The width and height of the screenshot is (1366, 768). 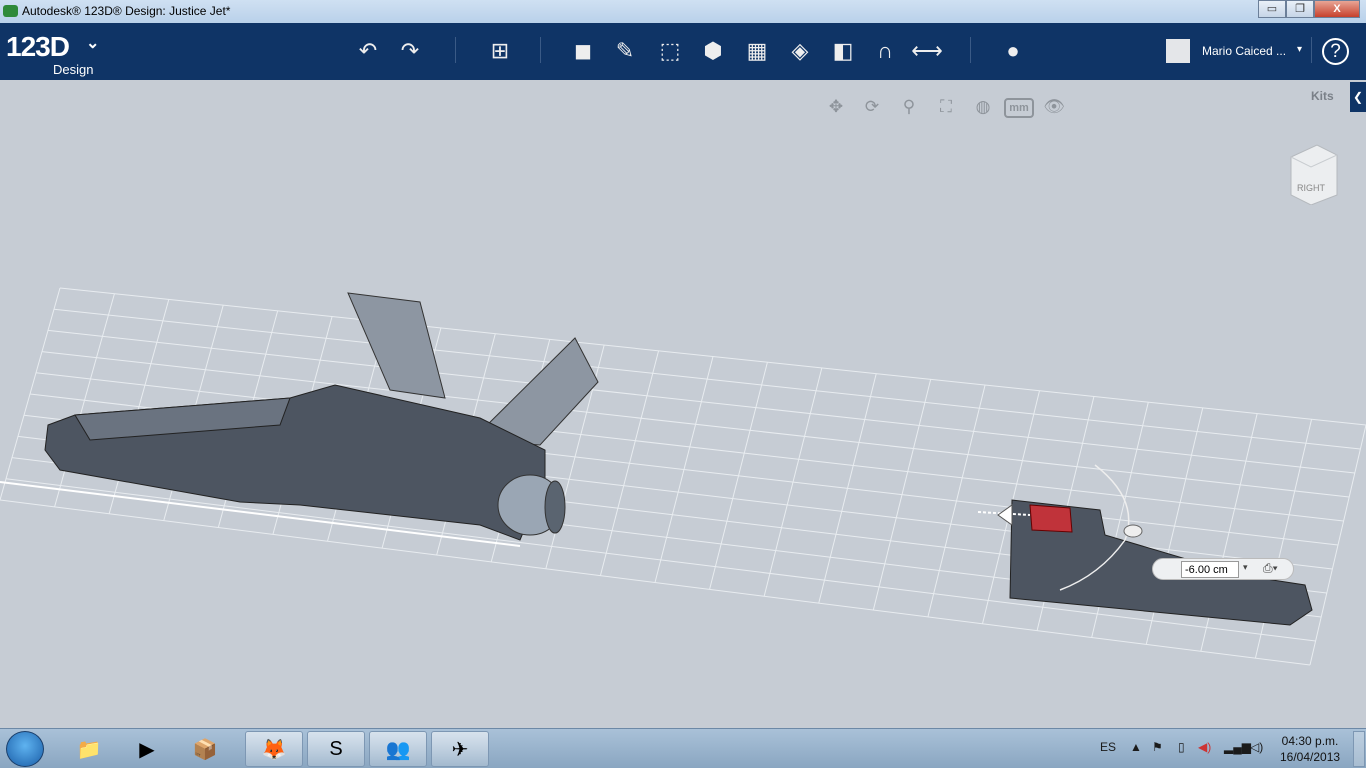 What do you see at coordinates (1204, 747) in the screenshot?
I see `muted-speaker-icon: ◀)` at bounding box center [1204, 747].